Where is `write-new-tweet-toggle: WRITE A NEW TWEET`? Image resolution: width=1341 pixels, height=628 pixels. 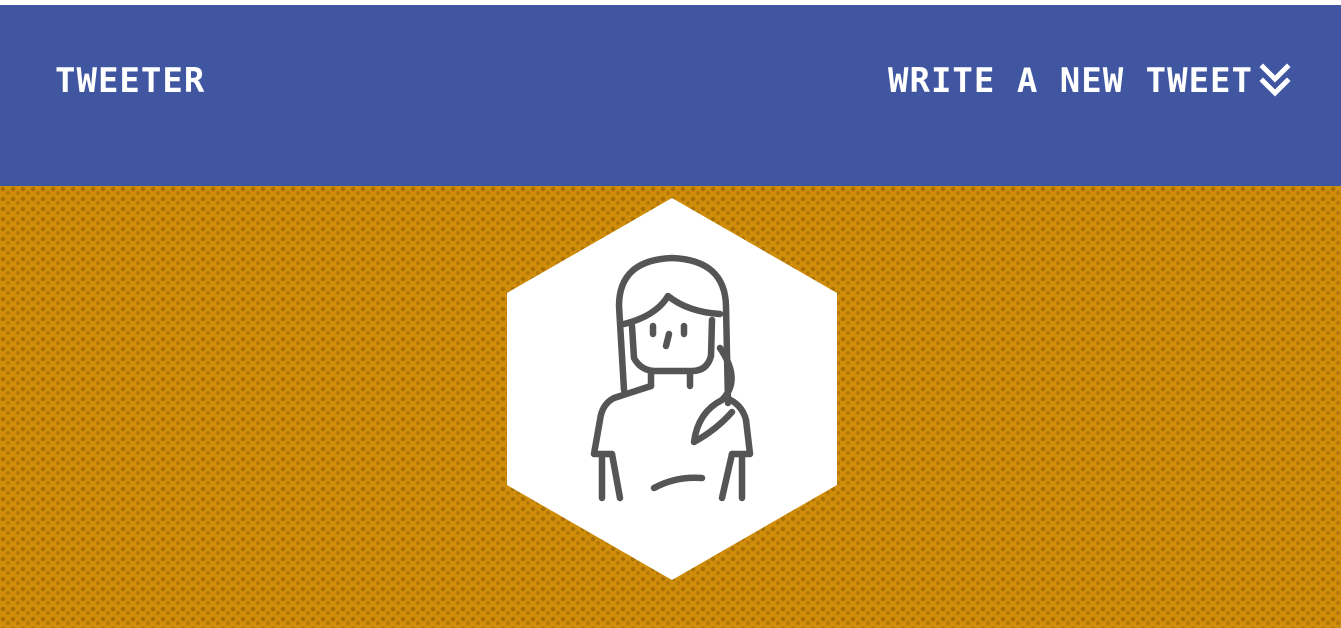
write-new-tweet-toggle: WRITE A NEW TWEET is located at coordinates (1089, 81).